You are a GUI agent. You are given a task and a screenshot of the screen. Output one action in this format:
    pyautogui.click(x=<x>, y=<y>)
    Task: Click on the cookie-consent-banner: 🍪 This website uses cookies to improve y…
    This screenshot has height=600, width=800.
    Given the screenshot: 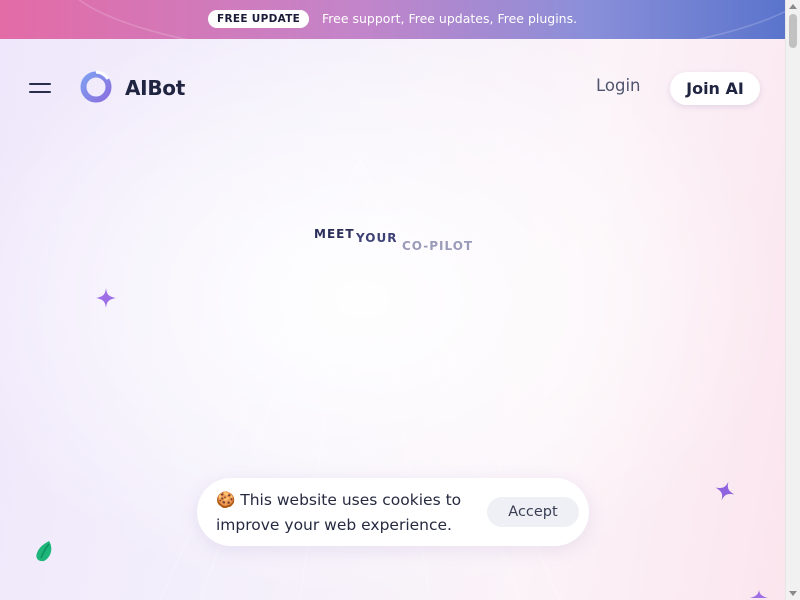 What is the action you would take?
    pyautogui.click(x=393, y=512)
    